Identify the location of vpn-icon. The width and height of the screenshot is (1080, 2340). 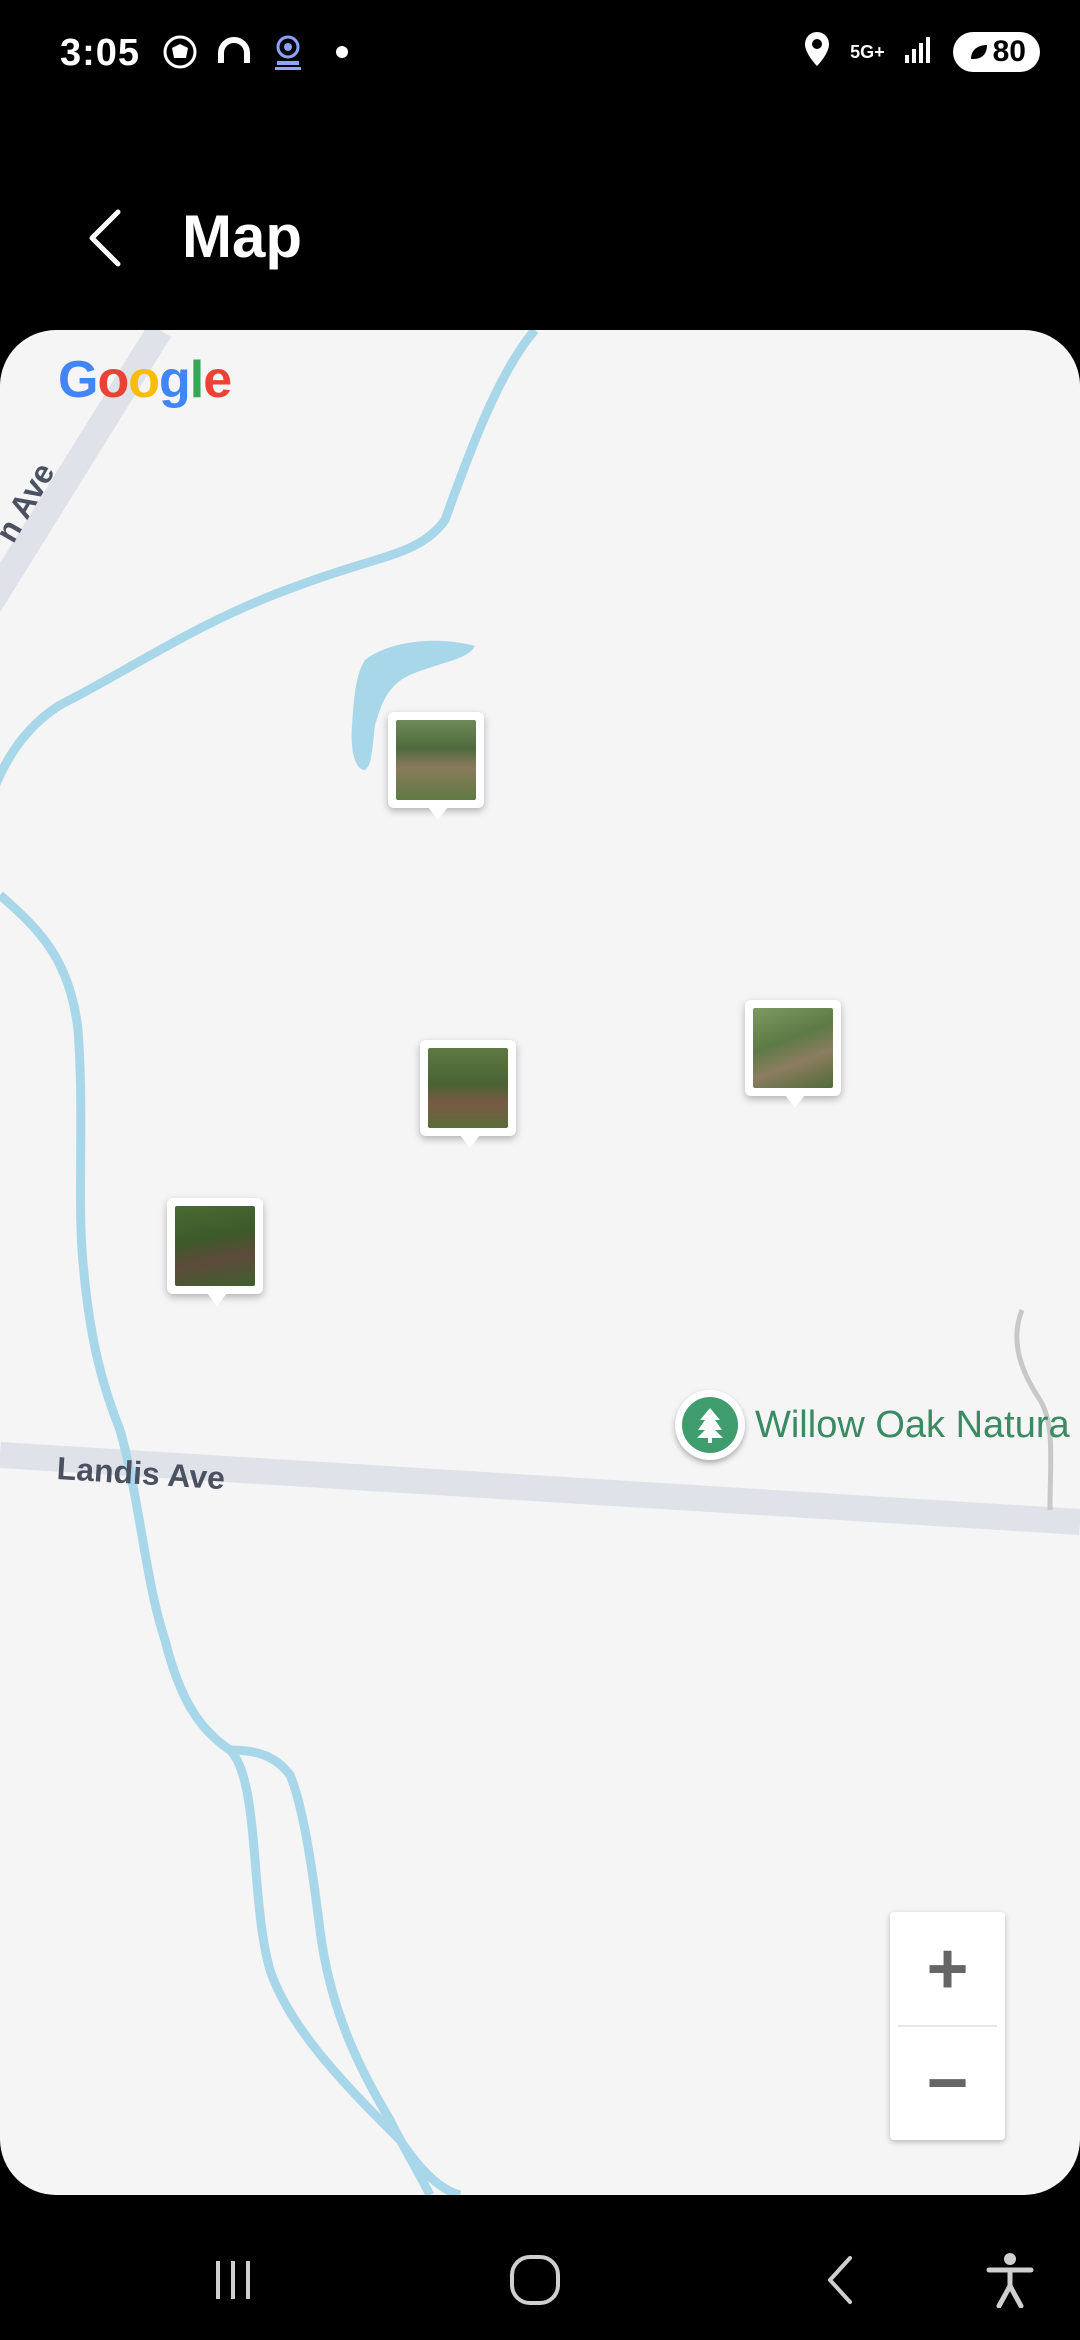
(288, 52).